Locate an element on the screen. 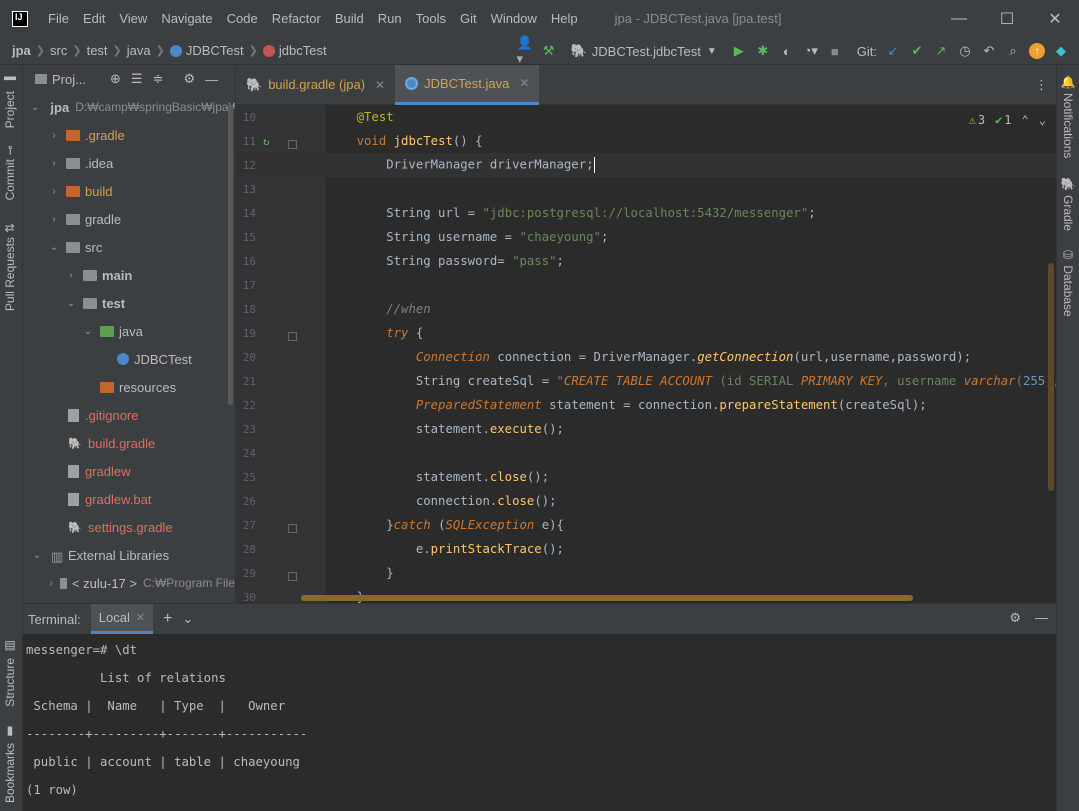 The width and height of the screenshot is (1079, 811). tool-tab-bookmarks: Bookmarks ▮ is located at coordinates (10, 764).